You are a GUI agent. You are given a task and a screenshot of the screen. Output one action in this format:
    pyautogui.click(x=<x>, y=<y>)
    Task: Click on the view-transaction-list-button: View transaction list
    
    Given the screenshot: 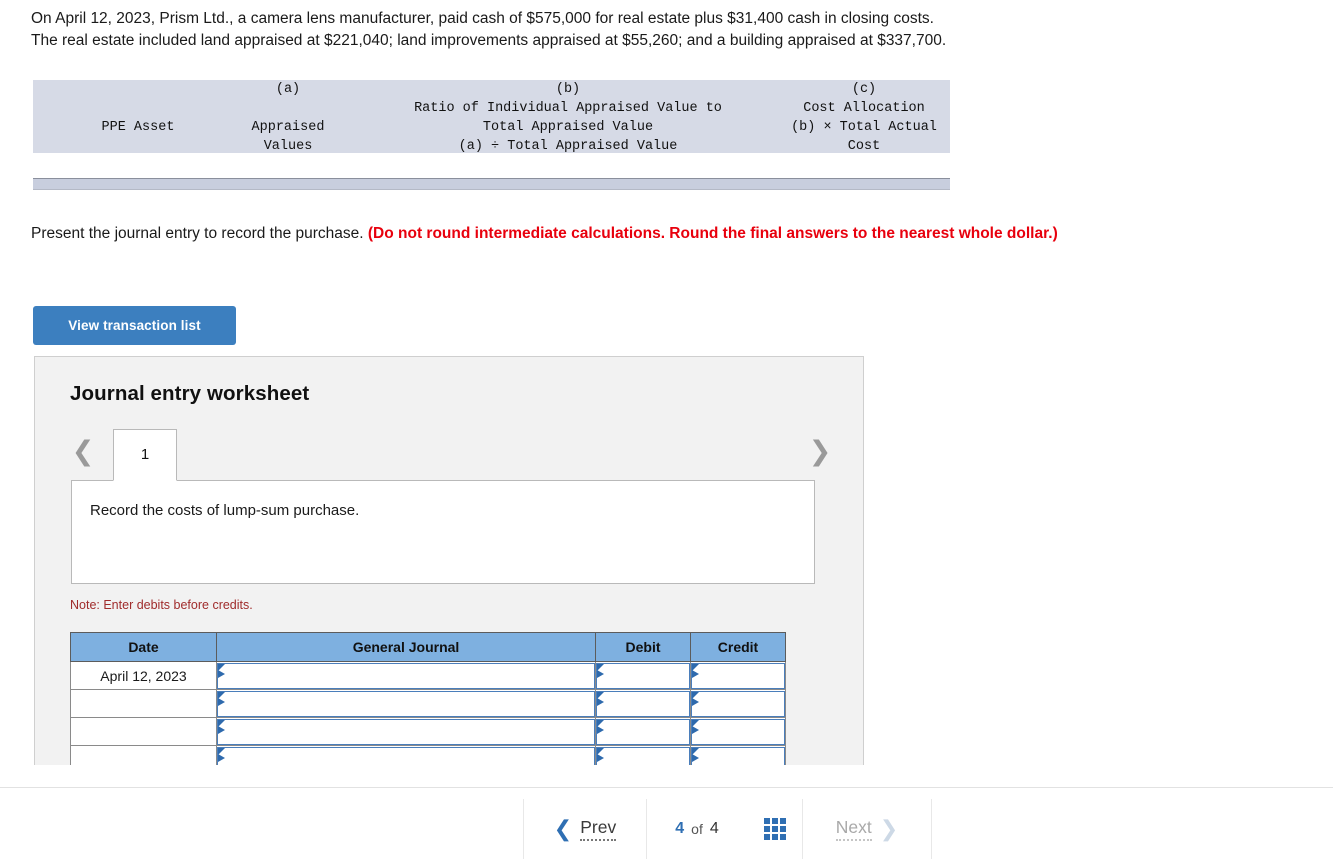 What is the action you would take?
    pyautogui.click(x=134, y=325)
    